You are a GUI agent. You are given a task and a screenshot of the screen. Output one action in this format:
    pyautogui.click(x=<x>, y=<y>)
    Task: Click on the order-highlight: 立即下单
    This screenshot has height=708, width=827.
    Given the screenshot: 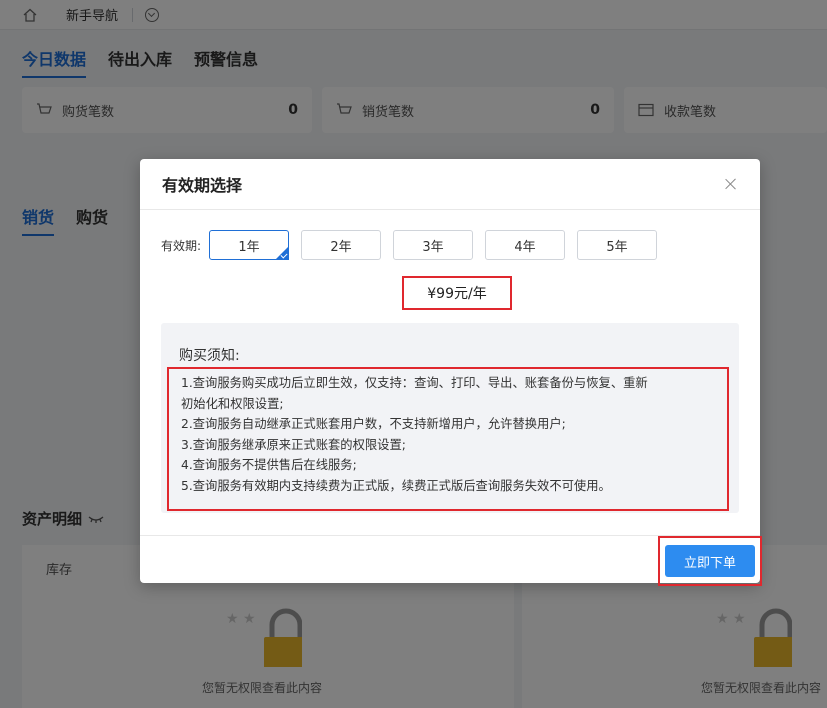 What is the action you would take?
    pyautogui.click(x=710, y=561)
    